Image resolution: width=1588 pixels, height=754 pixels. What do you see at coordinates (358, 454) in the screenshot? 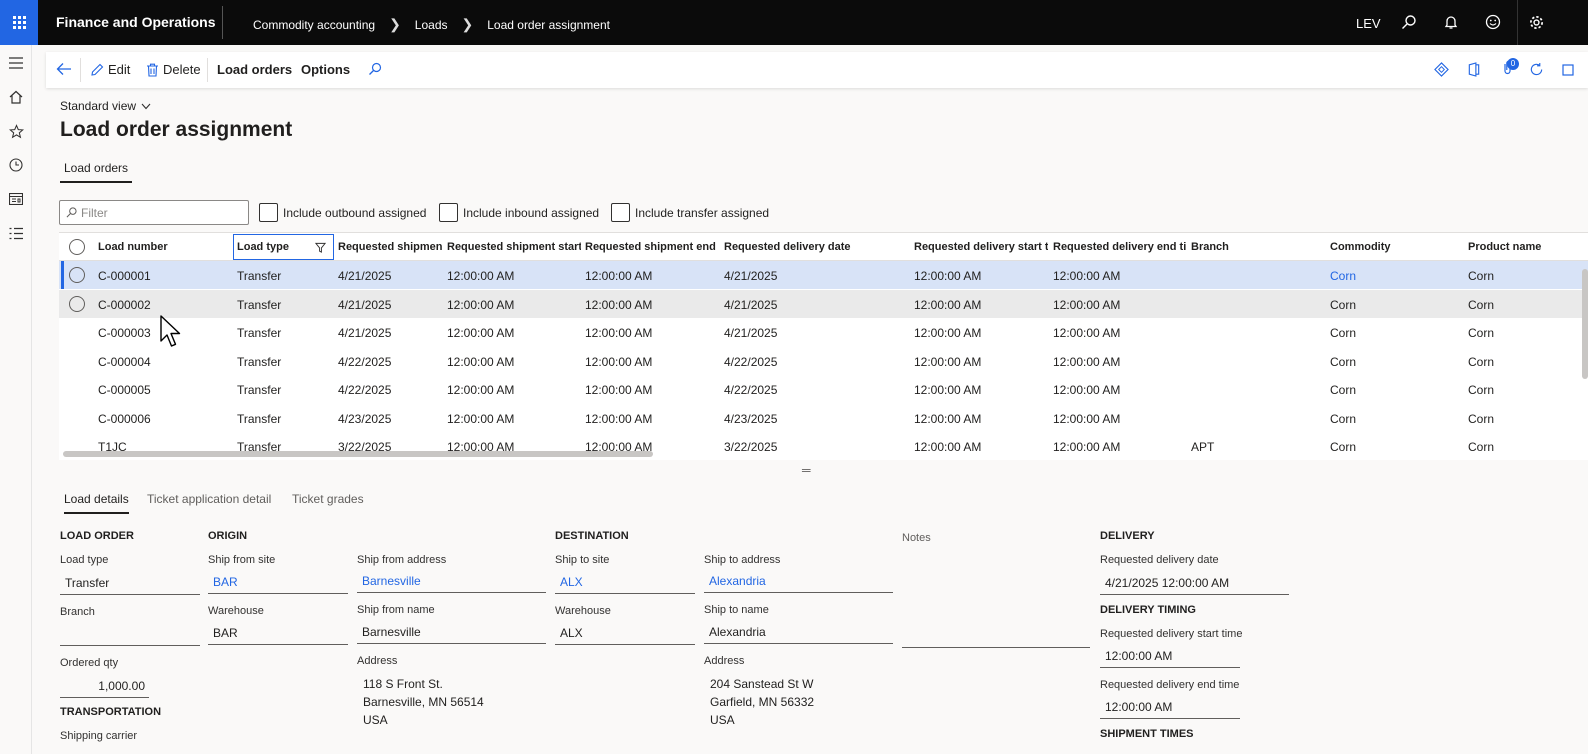
I see `horizontal-scrollbar` at bounding box center [358, 454].